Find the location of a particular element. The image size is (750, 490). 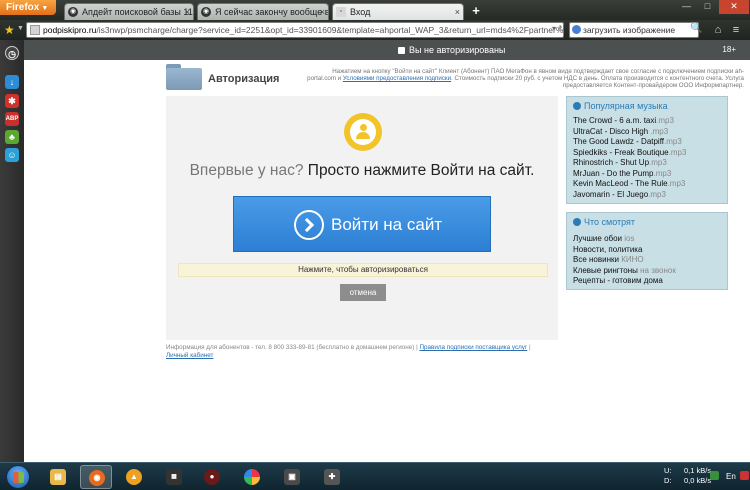

gamepad-icon: ✚ is located at coordinates (332, 477).